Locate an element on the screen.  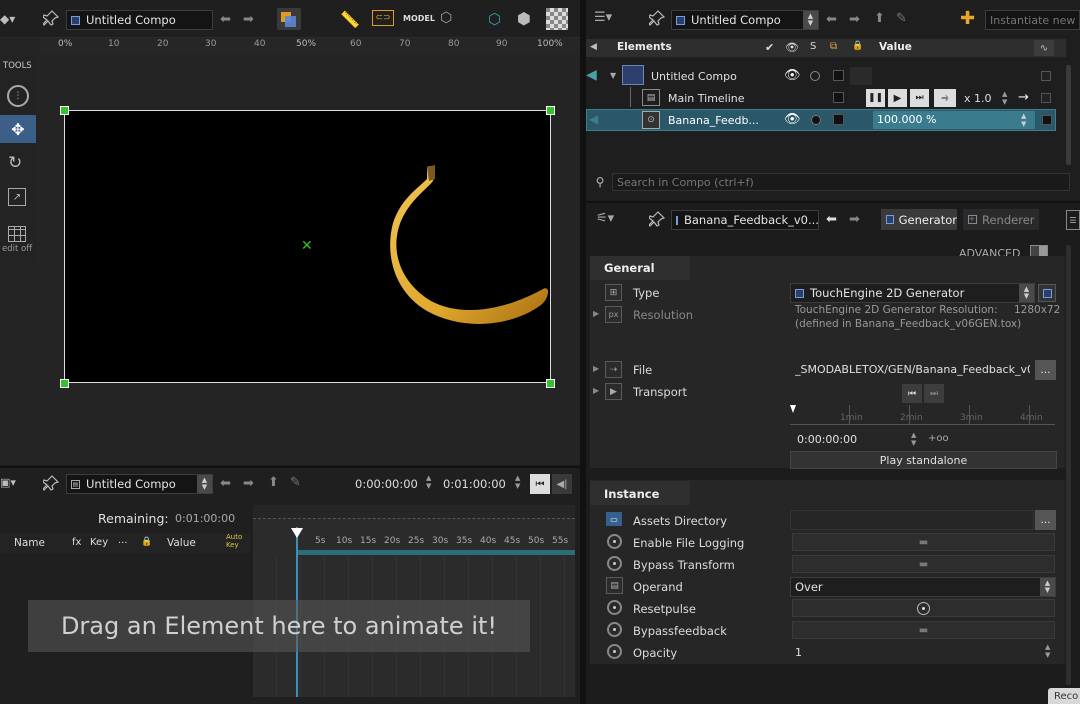
timeline-back-icon: ⬅ is located at coordinates (225, 483).